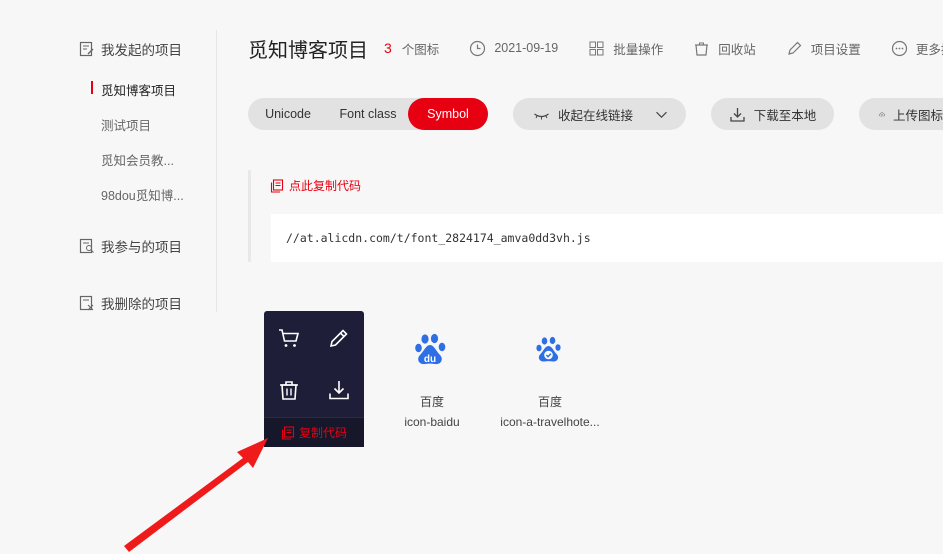  What do you see at coordinates (196, 495) in the screenshot?
I see `annotation-arrow` at bounding box center [196, 495].